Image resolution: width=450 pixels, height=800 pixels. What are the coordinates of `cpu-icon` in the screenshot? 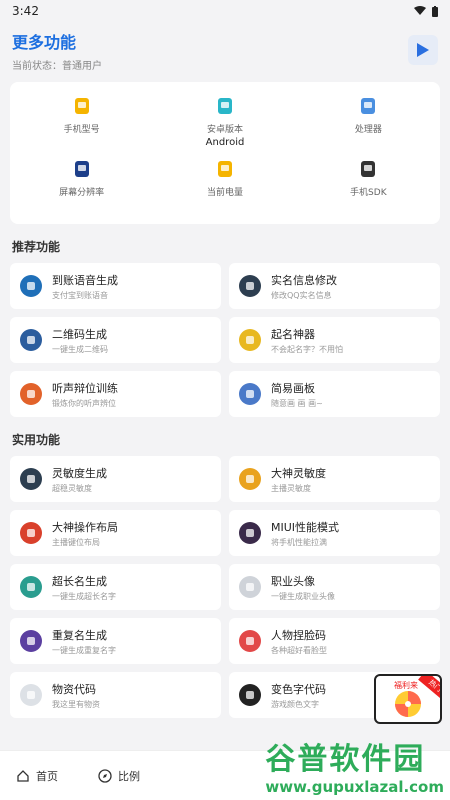 It's located at (368, 106).